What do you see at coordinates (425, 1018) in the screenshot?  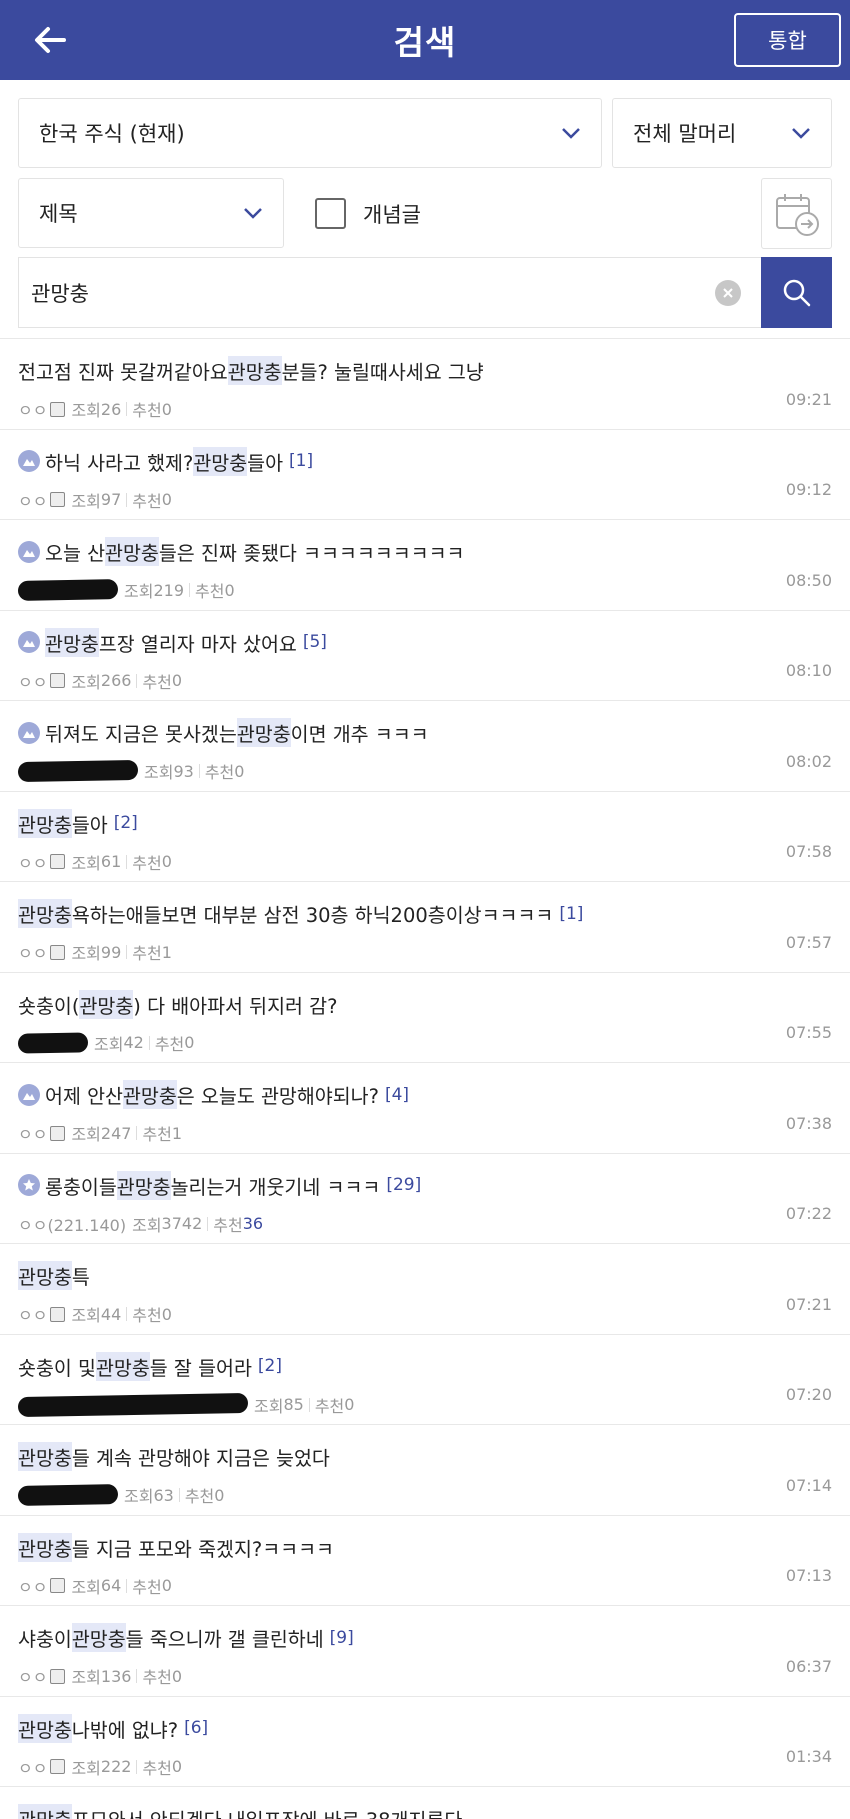 I see `list-item: 숏충이(관망충) 다 배아파서 뒤지러 감? 조회 42 추천 0 07:55` at bounding box center [425, 1018].